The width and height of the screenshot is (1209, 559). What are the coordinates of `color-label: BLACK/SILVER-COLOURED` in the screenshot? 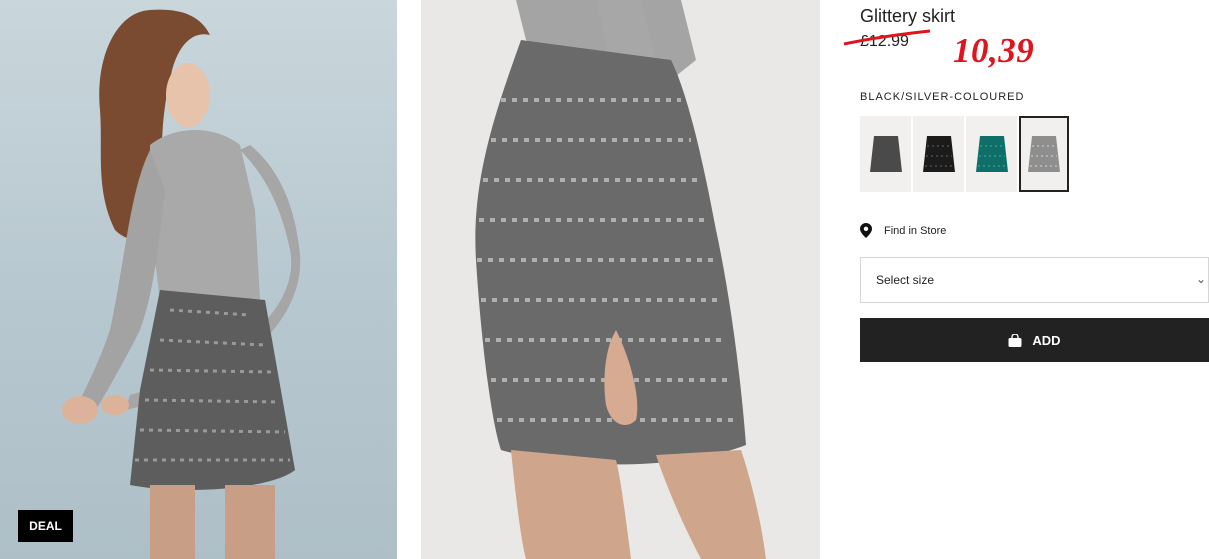 It's located at (942, 97).